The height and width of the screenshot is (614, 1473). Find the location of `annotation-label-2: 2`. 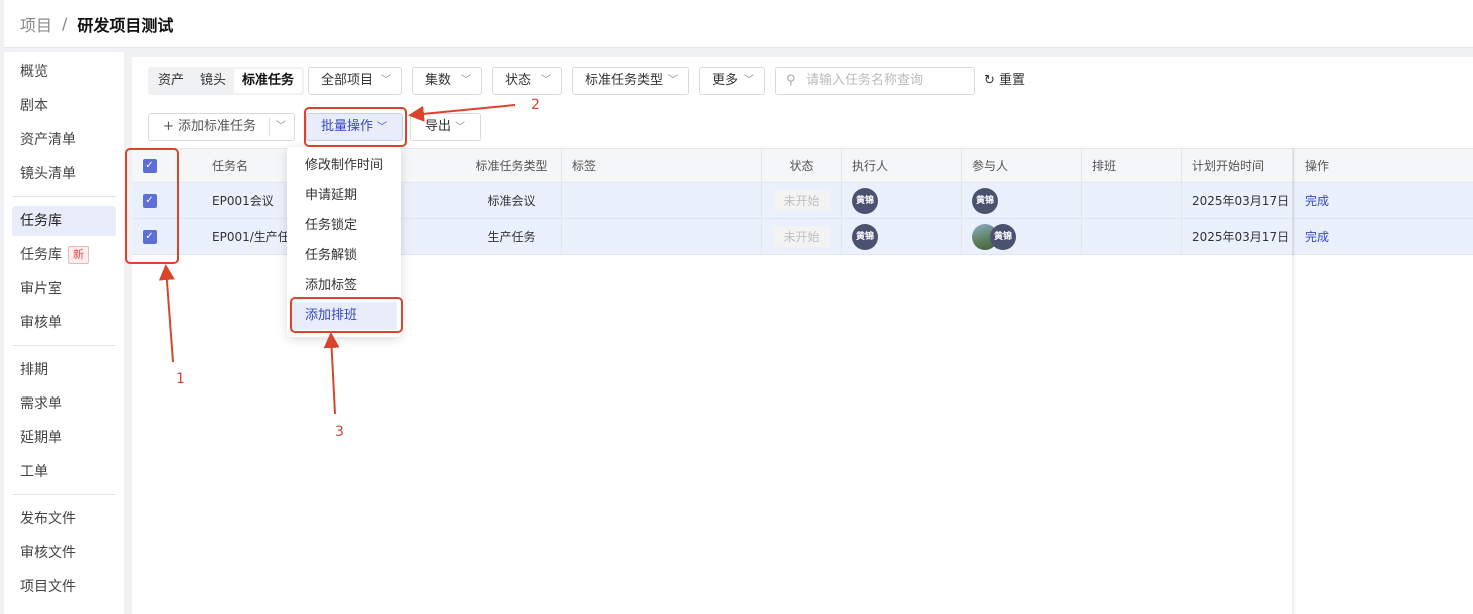

annotation-label-2: 2 is located at coordinates (535, 105).